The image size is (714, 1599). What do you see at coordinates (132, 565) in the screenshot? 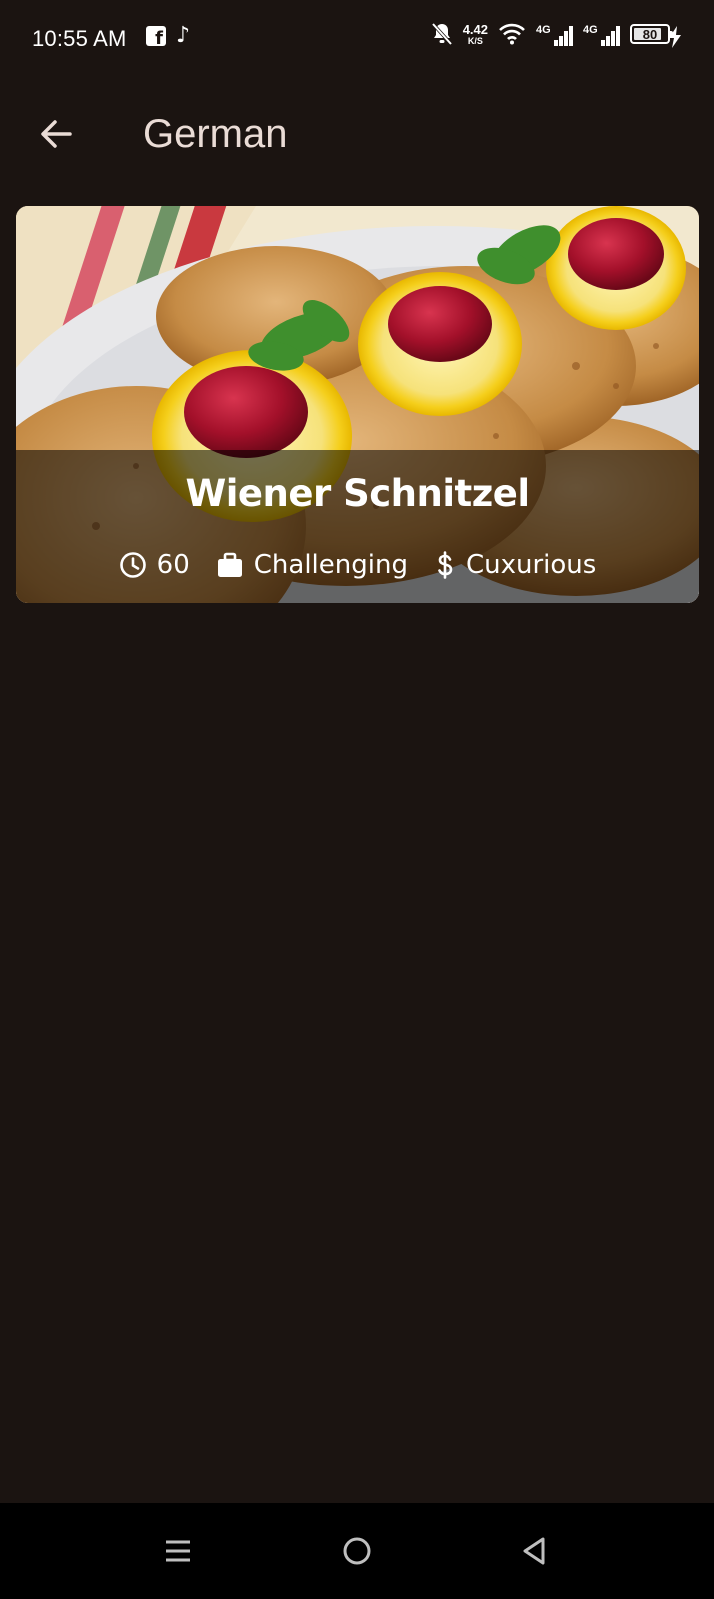
I see `clock-icon` at bounding box center [132, 565].